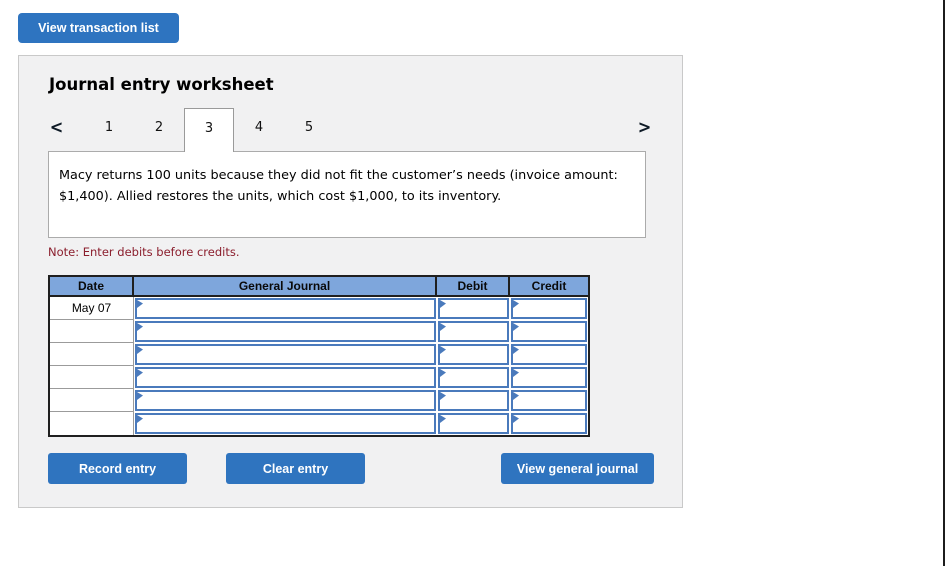  What do you see at coordinates (473, 286) in the screenshot?
I see `header-debit: Debit` at bounding box center [473, 286].